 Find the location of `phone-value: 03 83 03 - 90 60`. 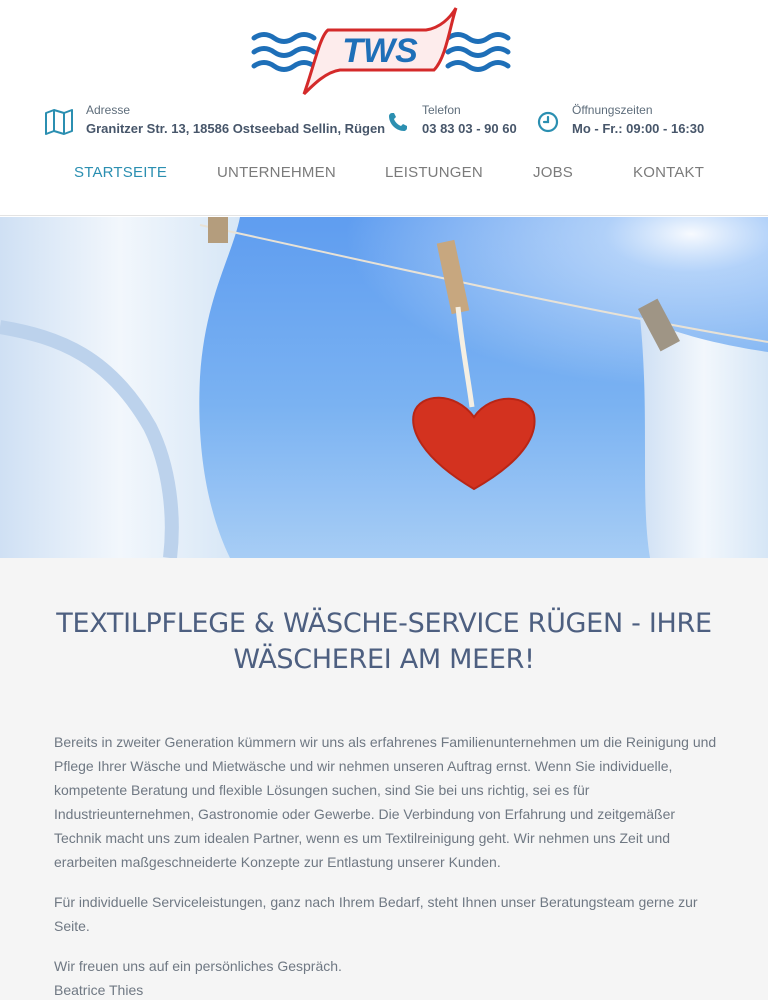

phone-value: 03 83 03 - 90 60 is located at coordinates (469, 129).